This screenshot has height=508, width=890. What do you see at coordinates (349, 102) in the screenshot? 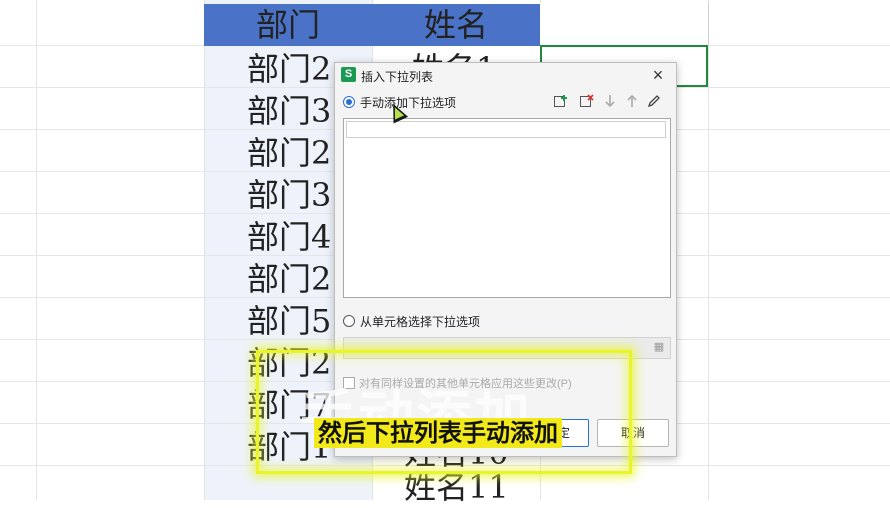
I see `radio-manual` at bounding box center [349, 102].